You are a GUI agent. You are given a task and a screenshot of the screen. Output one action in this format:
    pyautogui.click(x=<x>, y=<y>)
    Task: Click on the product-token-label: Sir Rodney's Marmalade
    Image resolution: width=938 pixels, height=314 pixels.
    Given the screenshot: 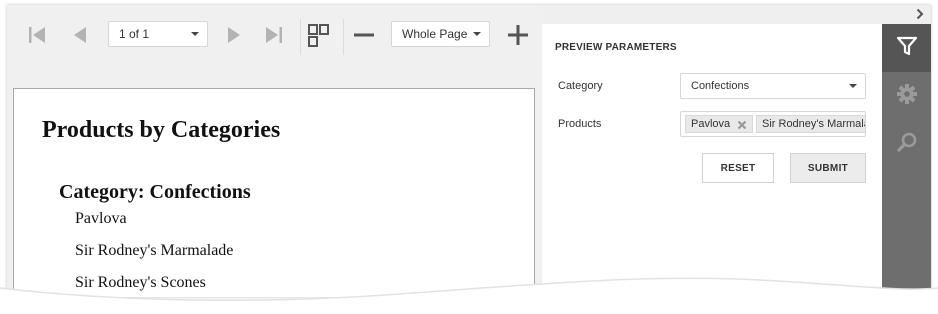 What is the action you would take?
    pyautogui.click(x=813, y=124)
    